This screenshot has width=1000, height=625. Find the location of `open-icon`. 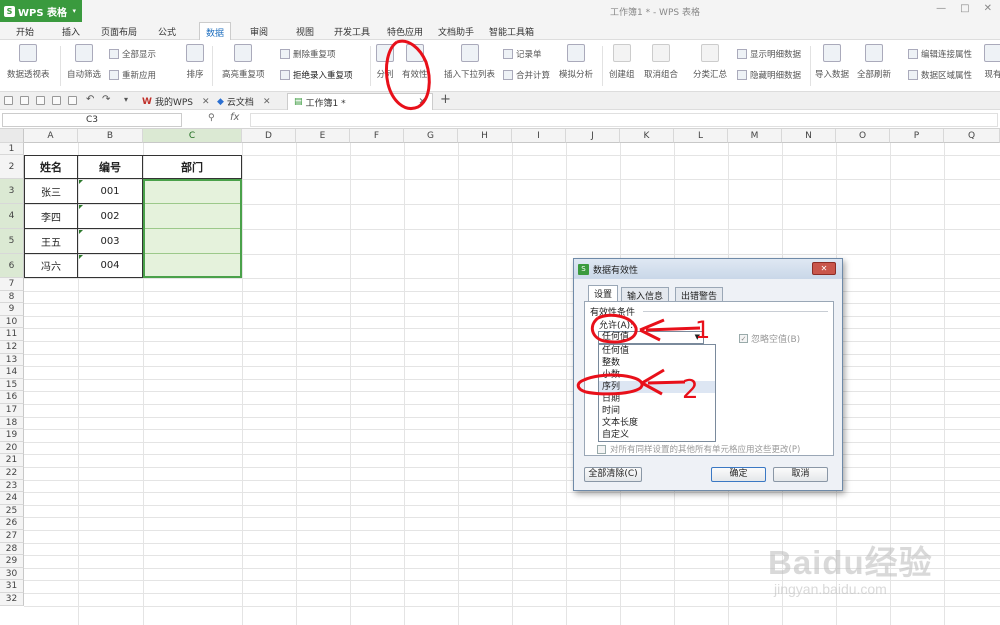

open-icon is located at coordinates (8, 100).